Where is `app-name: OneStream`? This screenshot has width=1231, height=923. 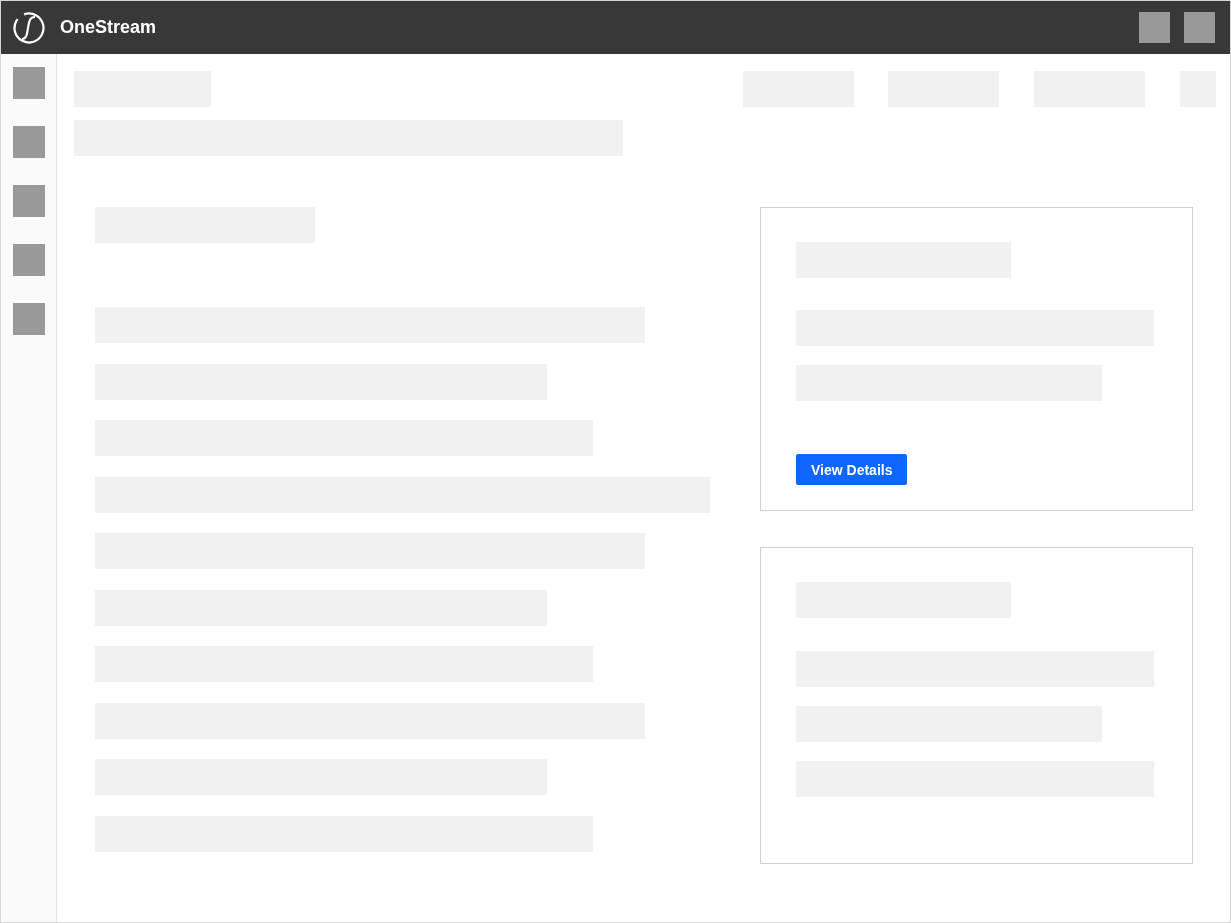
app-name: OneStream is located at coordinates (108, 27).